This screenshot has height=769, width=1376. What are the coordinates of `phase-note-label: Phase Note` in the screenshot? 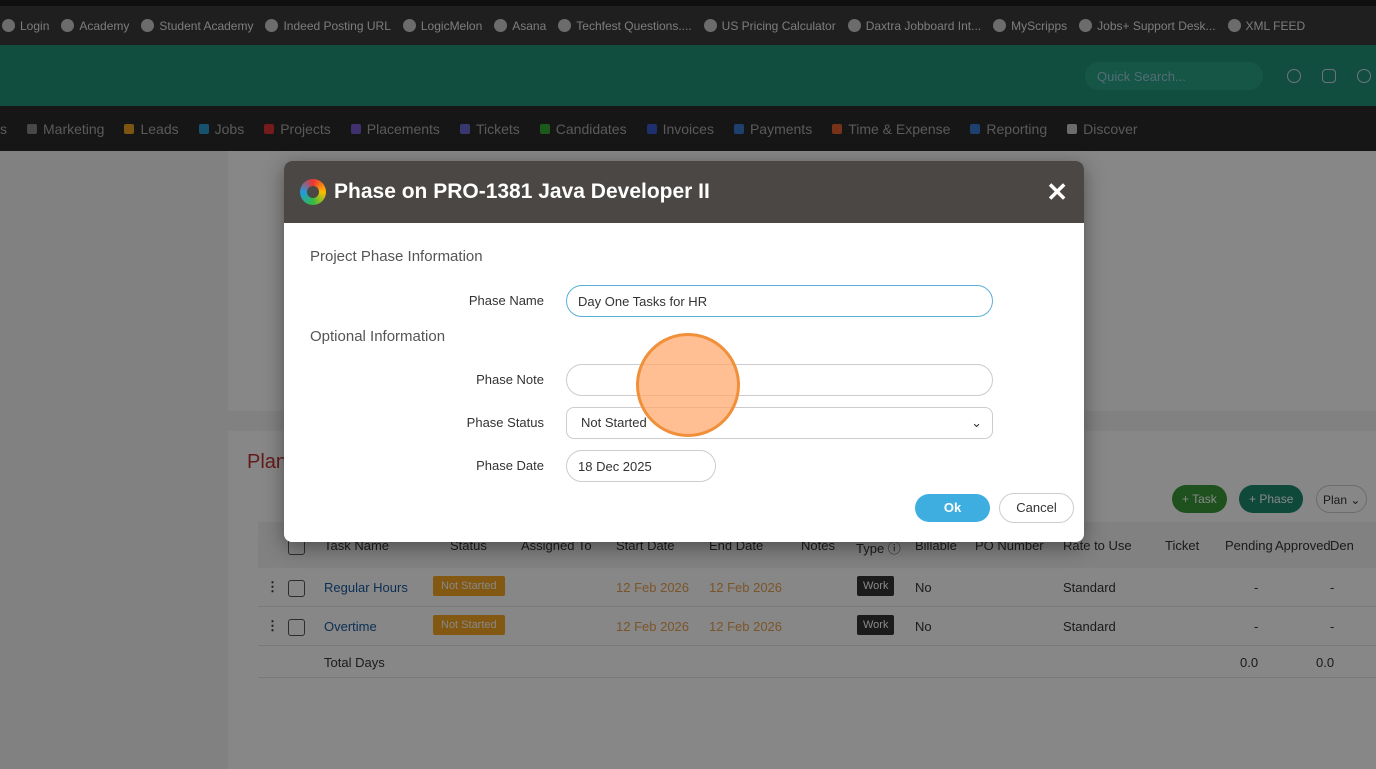 It's located at (510, 379).